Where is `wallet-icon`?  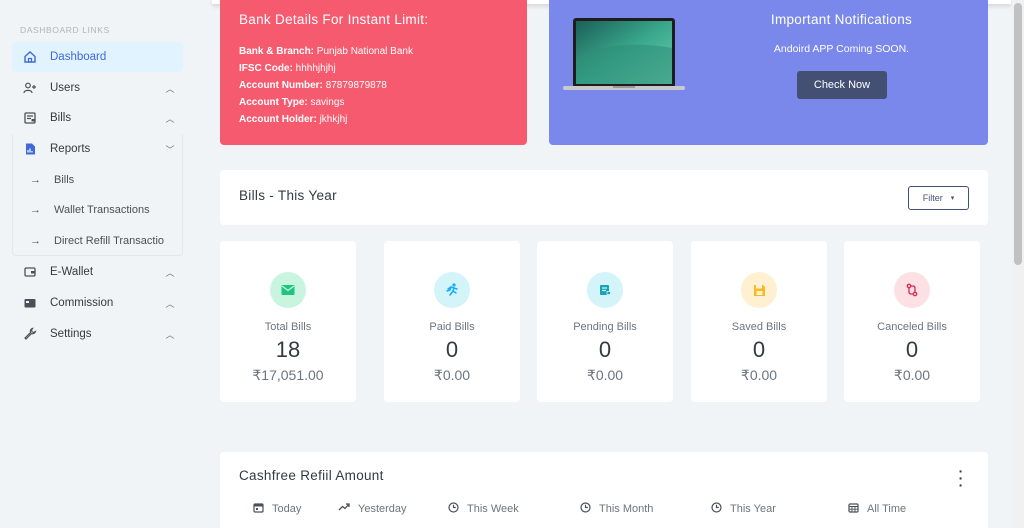 wallet-icon is located at coordinates (30, 272).